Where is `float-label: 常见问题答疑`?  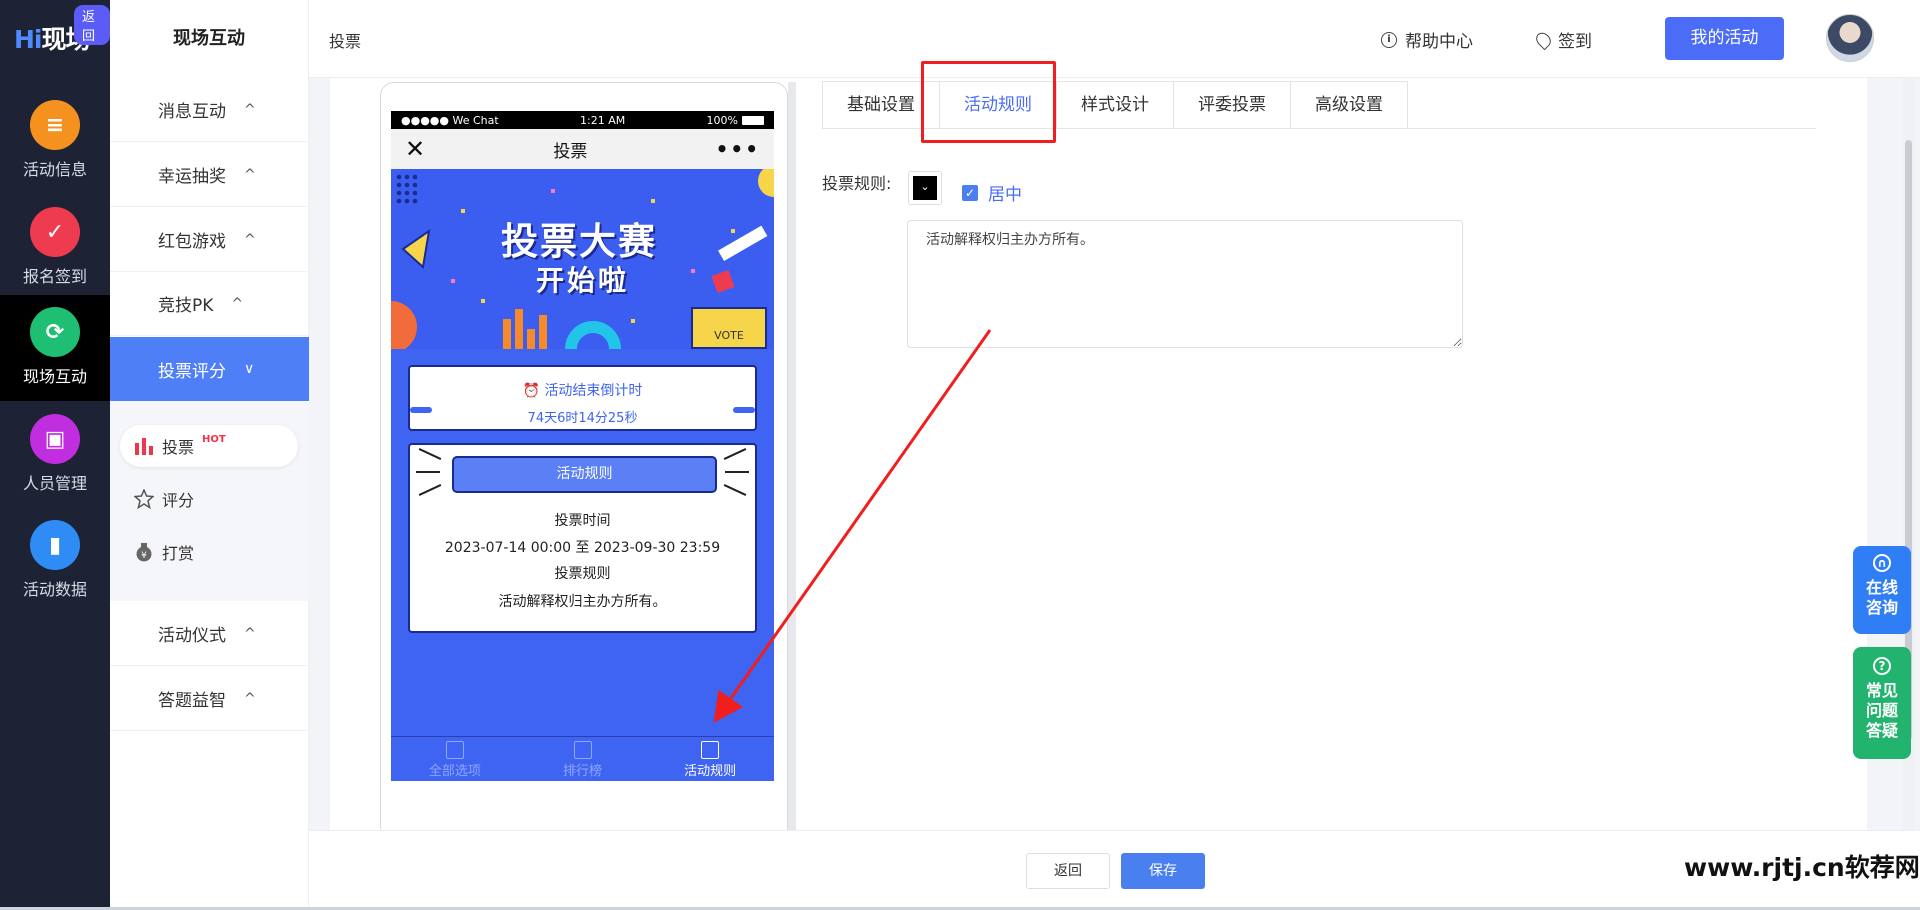
float-label: 常见问题答疑 is located at coordinates (1881, 710).